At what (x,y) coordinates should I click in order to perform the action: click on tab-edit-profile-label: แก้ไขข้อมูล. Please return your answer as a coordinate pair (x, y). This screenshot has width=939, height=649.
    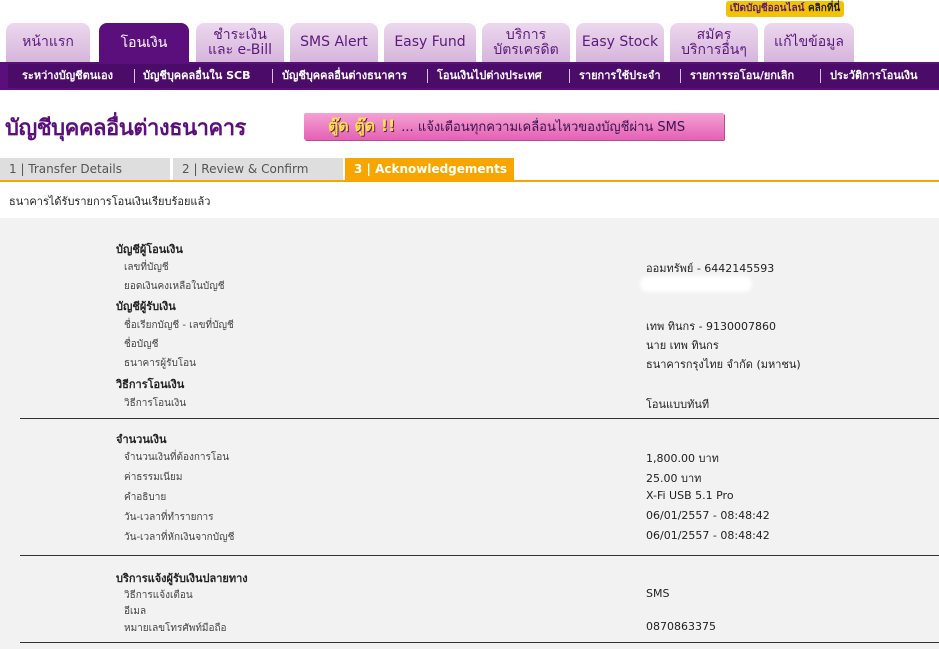
    Looking at the image, I should click on (809, 42).